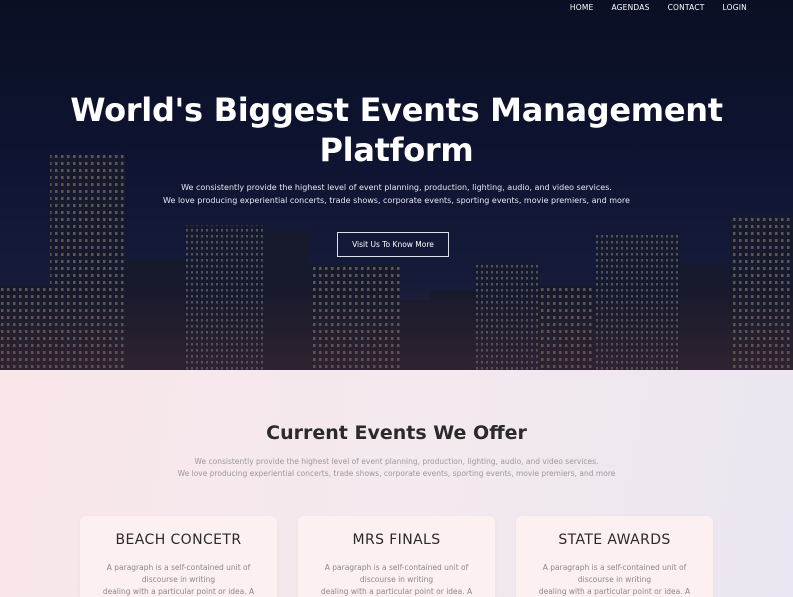 Image resolution: width=793 pixels, height=597 pixels. I want to click on event-card-title: MRS FINALS, so click(396, 540).